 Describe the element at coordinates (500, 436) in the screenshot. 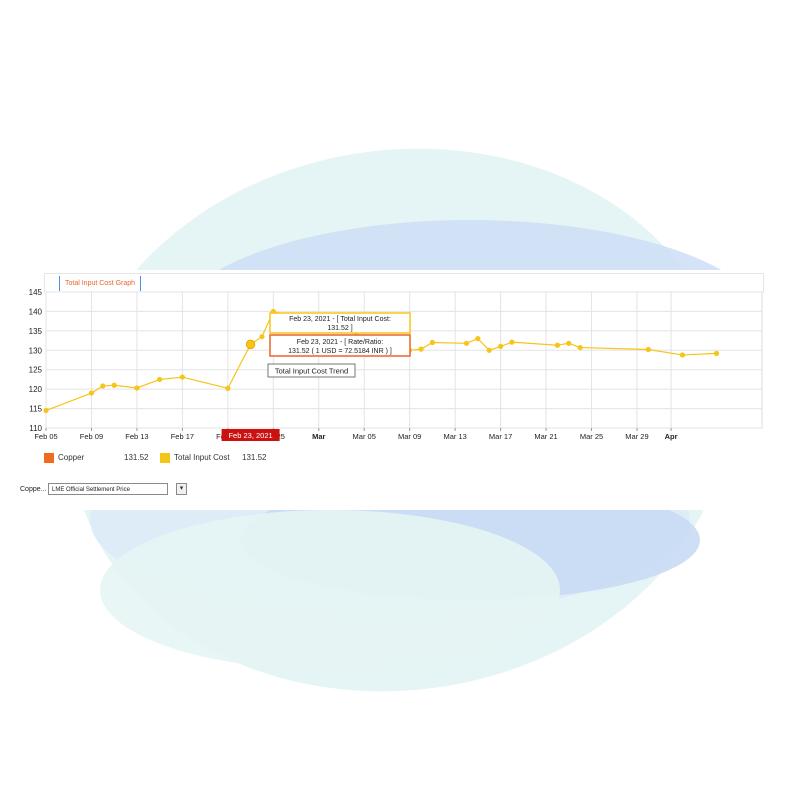

I see `x-tick-label: Mar 17` at that location.